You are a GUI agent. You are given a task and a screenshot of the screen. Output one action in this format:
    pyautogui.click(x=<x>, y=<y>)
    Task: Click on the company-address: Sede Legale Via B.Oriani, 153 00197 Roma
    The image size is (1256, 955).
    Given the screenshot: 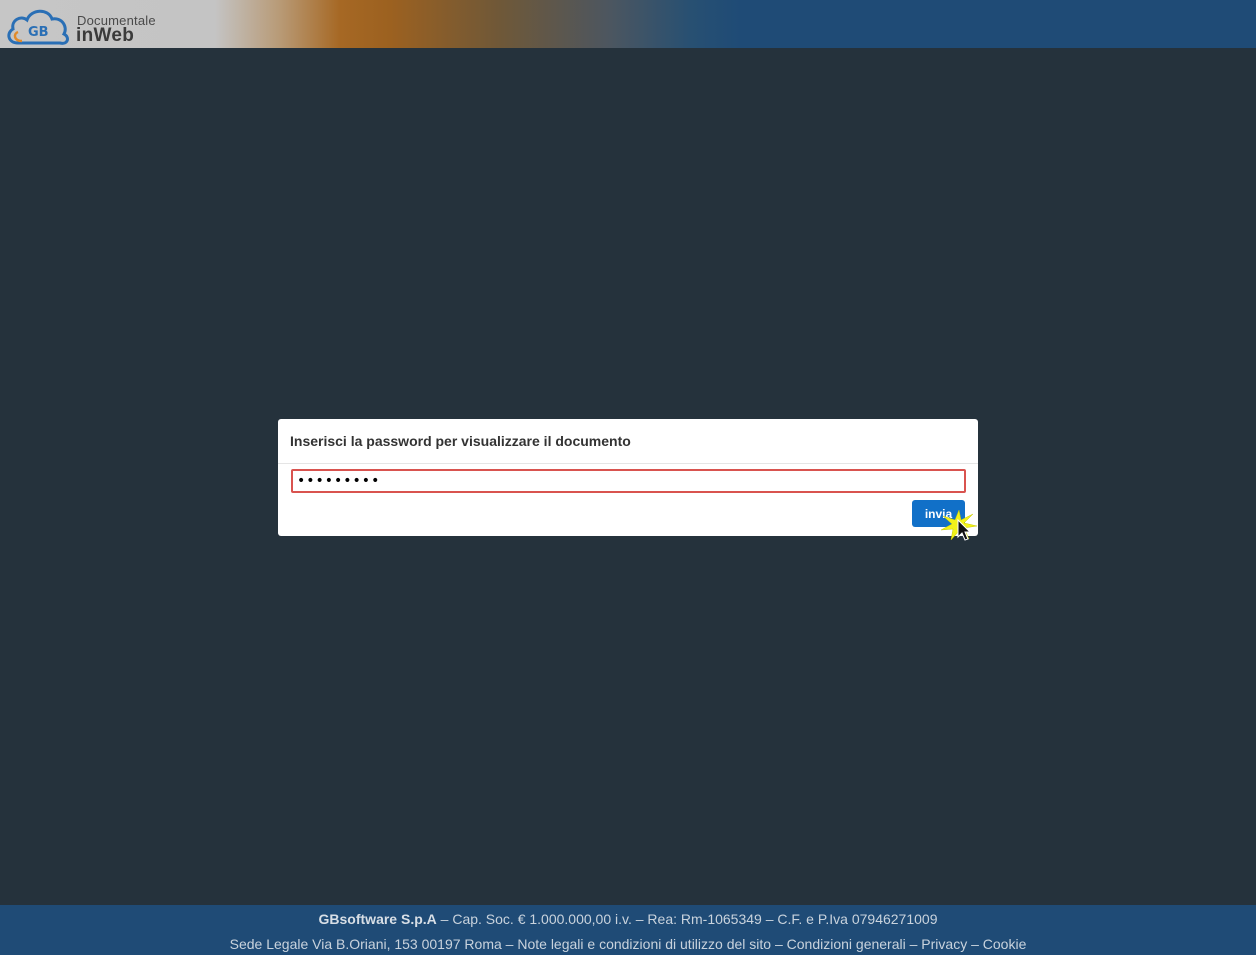 What is the action you would take?
    pyautogui.click(x=365, y=944)
    